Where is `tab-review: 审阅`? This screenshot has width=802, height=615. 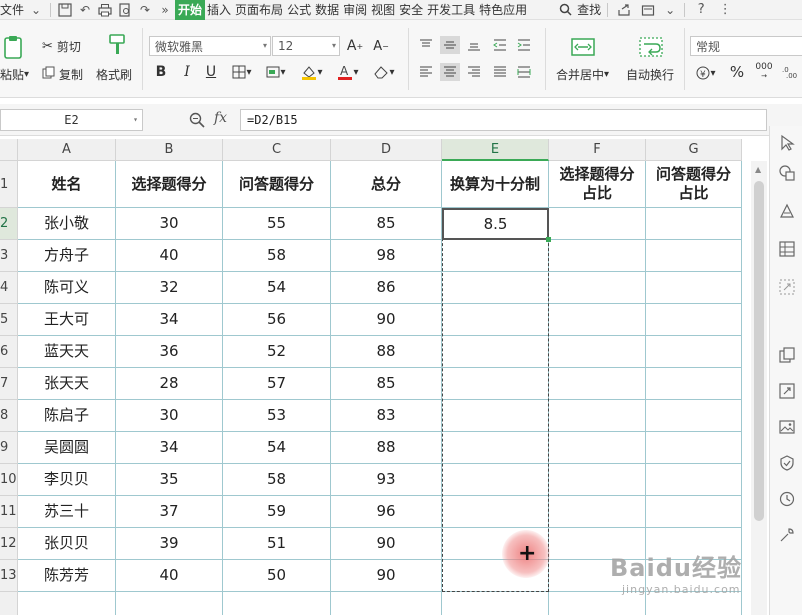 tab-review: 审阅 is located at coordinates (355, 10).